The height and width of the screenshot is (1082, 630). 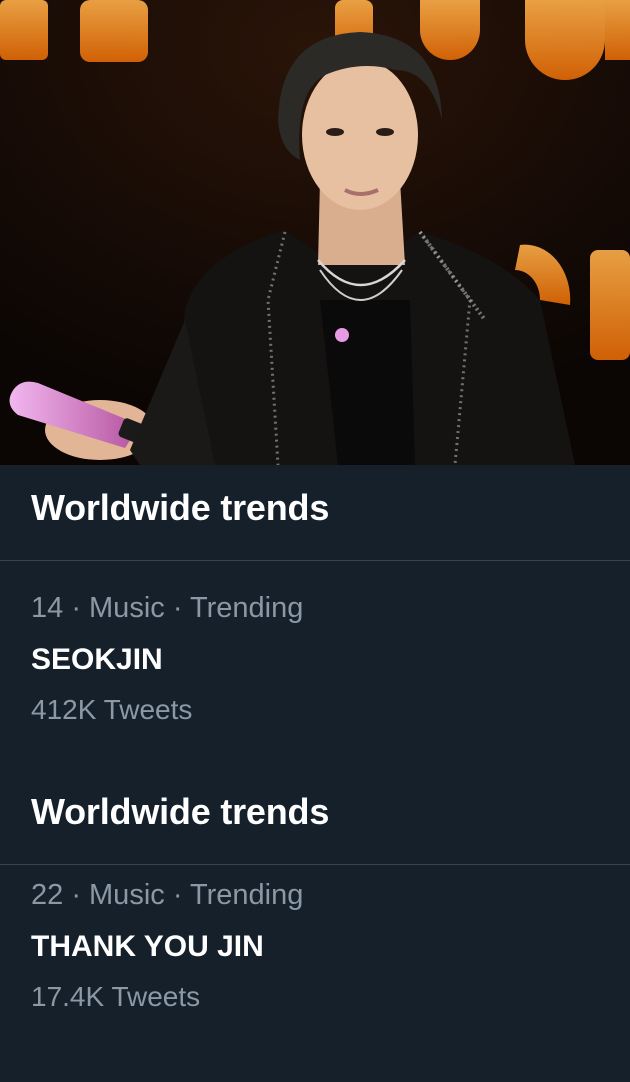 What do you see at coordinates (116, 996) in the screenshot?
I see `trend-tweet-count: 17.4K Tweets` at bounding box center [116, 996].